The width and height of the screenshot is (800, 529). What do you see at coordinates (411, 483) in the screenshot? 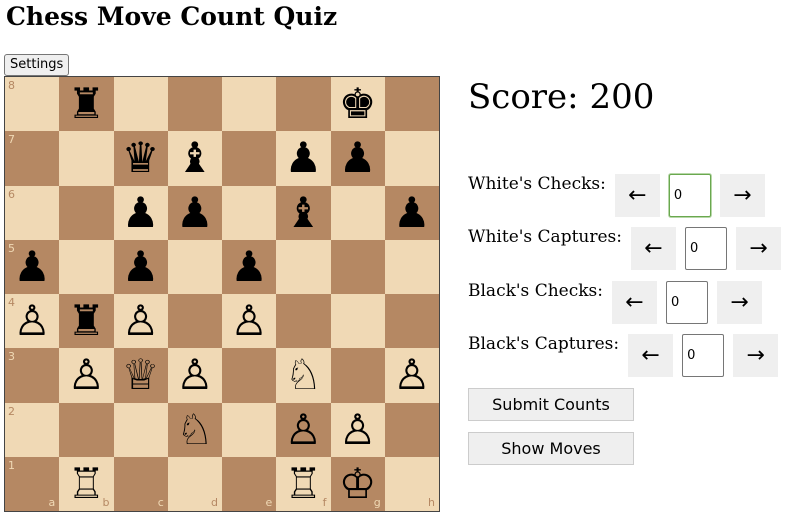
I see `square-h1: h` at bounding box center [411, 483].